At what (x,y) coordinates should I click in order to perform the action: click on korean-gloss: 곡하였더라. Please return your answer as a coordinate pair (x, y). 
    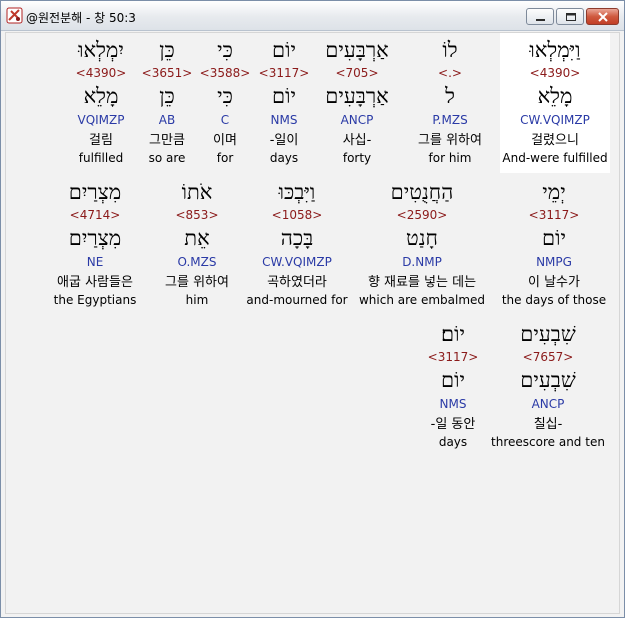
    Looking at the image, I should click on (297, 282).